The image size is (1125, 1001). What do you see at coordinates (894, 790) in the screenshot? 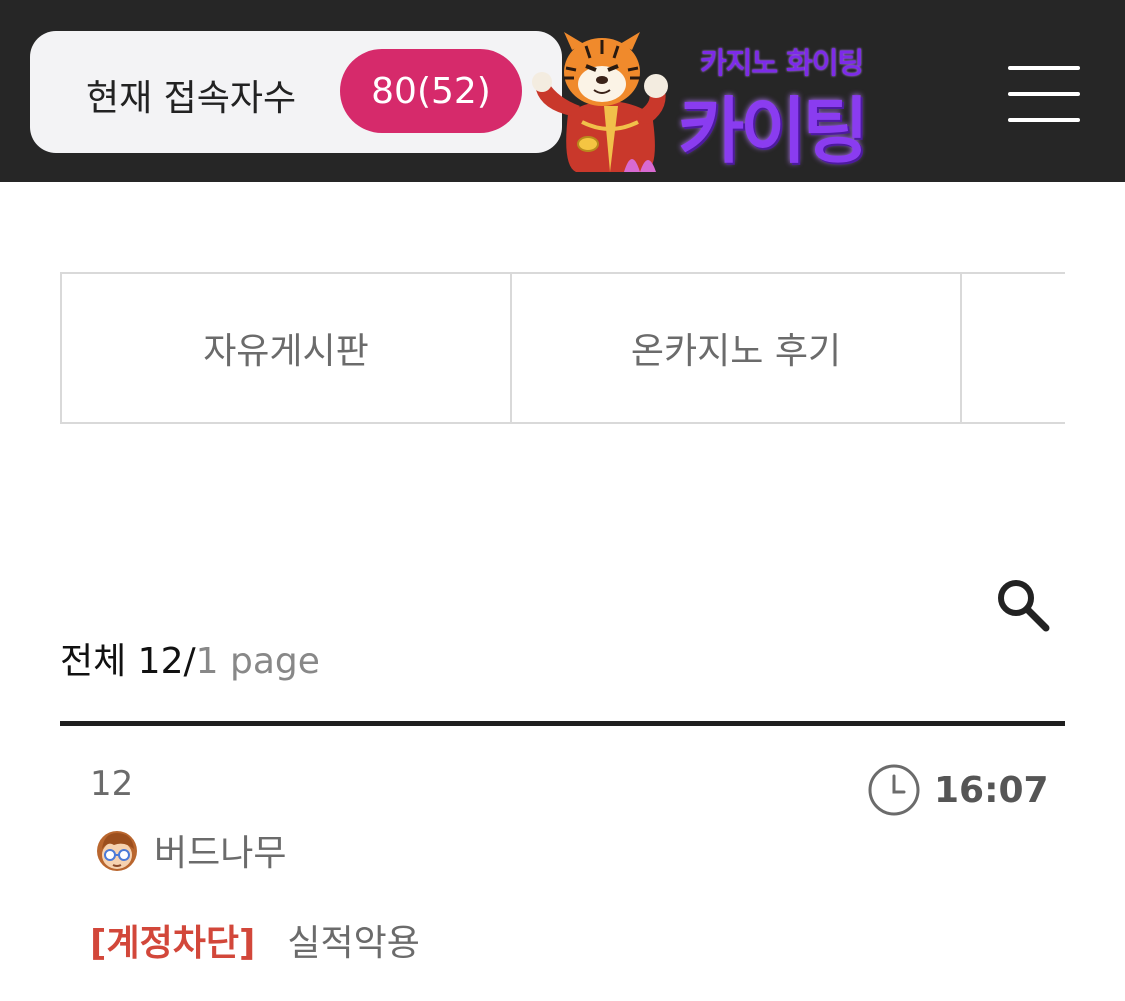
I see `clock-icon` at bounding box center [894, 790].